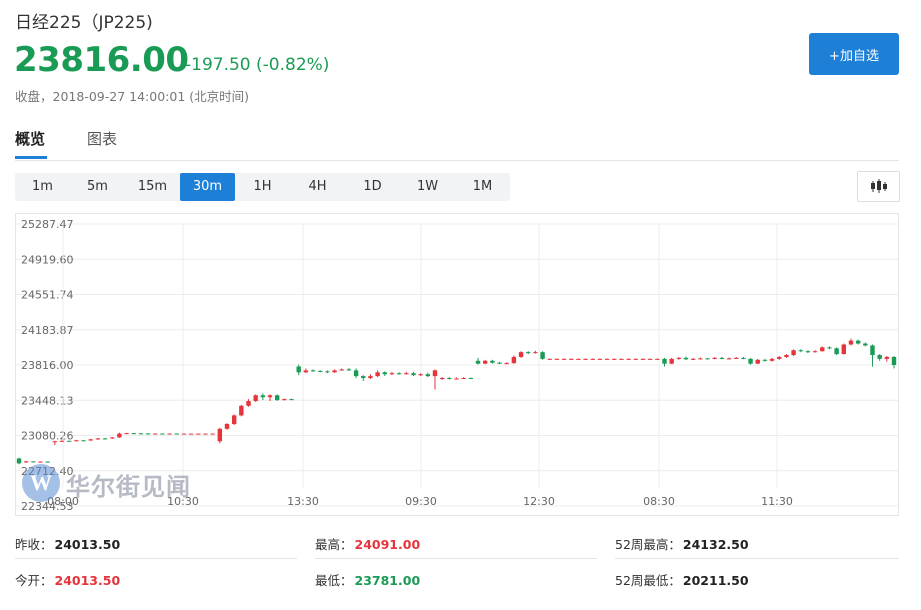  What do you see at coordinates (777, 501) in the screenshot?
I see `x-tick-label: 11:30` at bounding box center [777, 501].